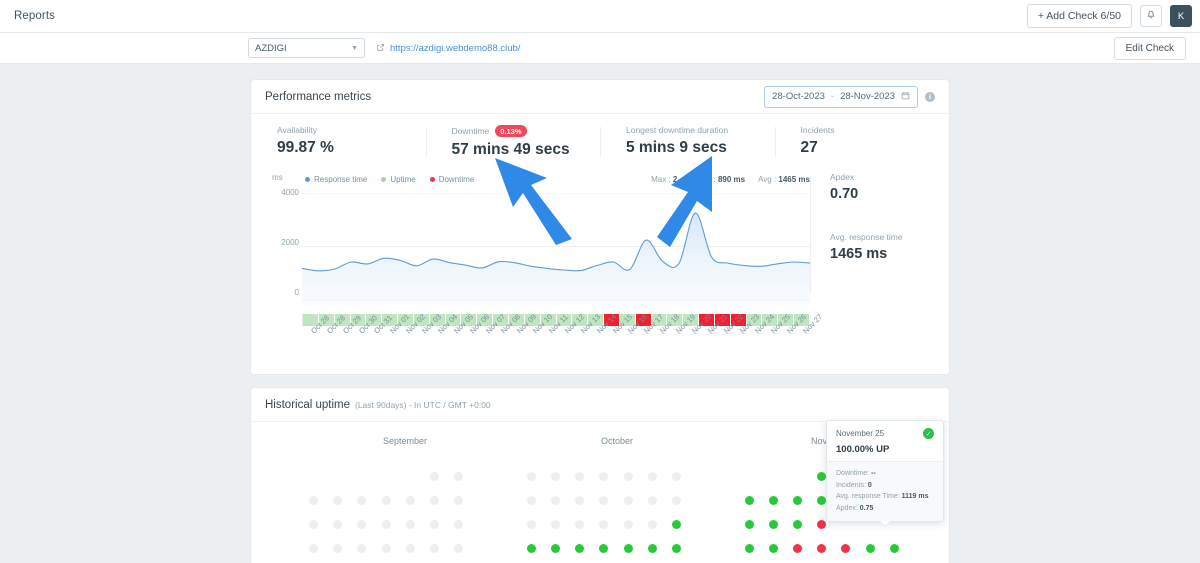  What do you see at coordinates (336, 179) in the screenshot?
I see `legend-item-response-time: Response time` at bounding box center [336, 179].